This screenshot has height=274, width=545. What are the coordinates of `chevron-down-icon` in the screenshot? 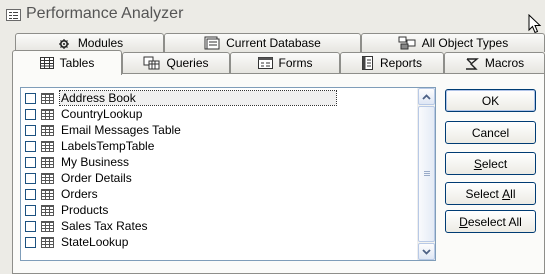 It's located at (426, 251).